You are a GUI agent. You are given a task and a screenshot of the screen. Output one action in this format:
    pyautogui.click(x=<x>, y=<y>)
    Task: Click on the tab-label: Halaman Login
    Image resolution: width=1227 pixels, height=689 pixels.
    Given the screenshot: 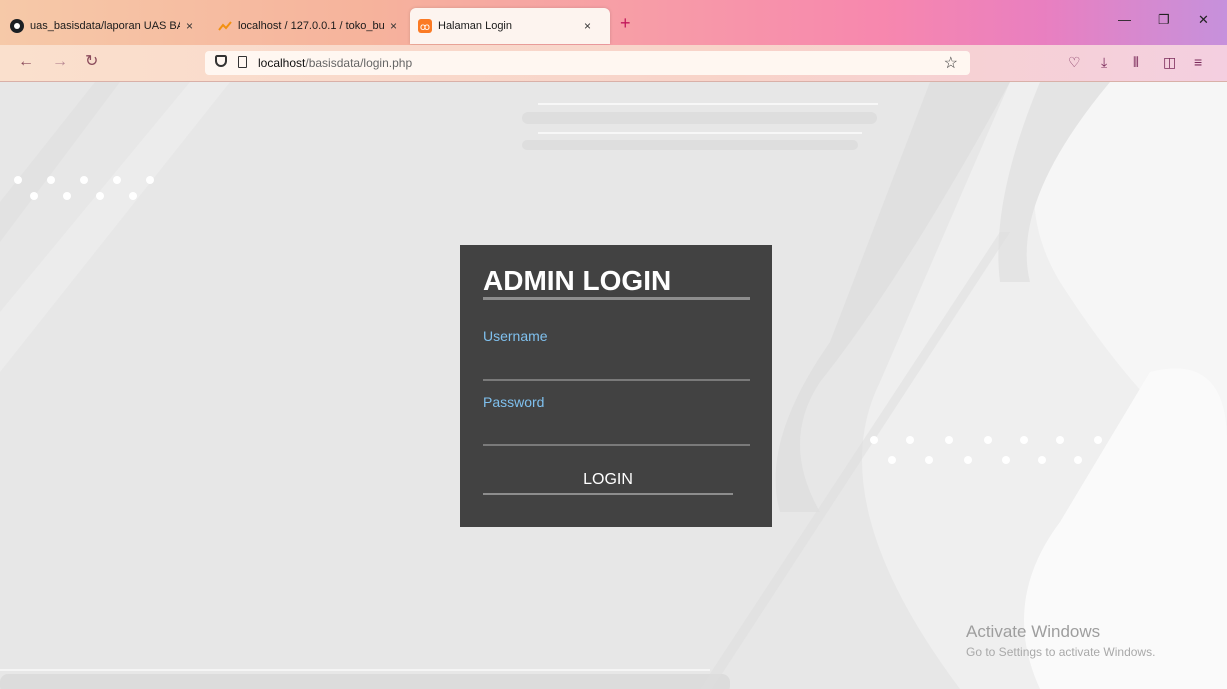 What is the action you would take?
    pyautogui.click(x=475, y=26)
    